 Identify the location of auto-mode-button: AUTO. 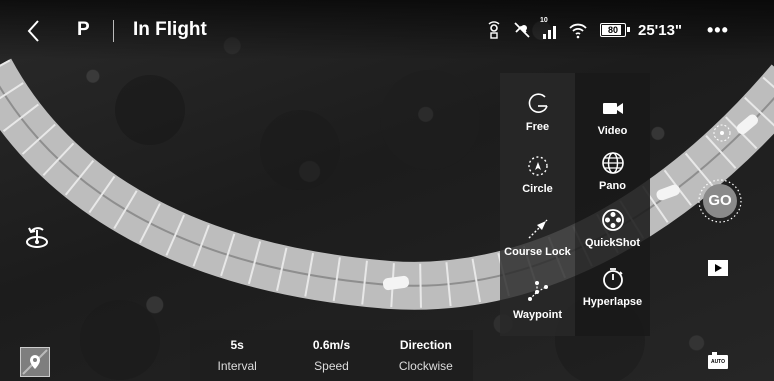
(718, 361).